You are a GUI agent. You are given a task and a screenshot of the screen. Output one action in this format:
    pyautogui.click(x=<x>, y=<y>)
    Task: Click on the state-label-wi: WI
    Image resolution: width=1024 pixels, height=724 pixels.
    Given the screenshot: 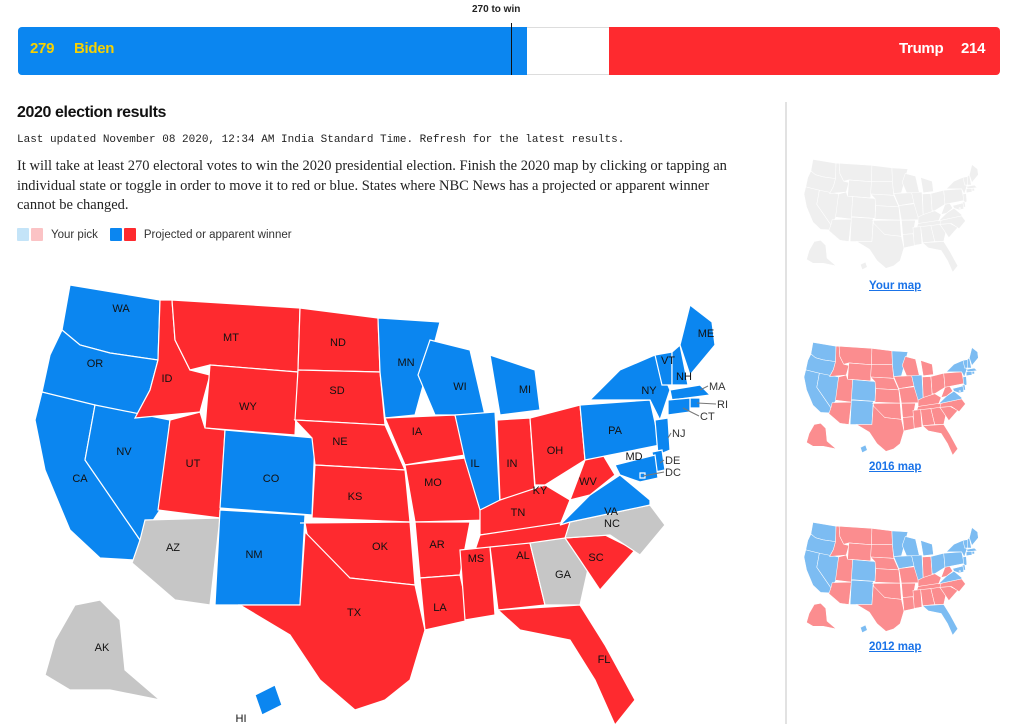 What is the action you would take?
    pyautogui.click(x=459, y=387)
    